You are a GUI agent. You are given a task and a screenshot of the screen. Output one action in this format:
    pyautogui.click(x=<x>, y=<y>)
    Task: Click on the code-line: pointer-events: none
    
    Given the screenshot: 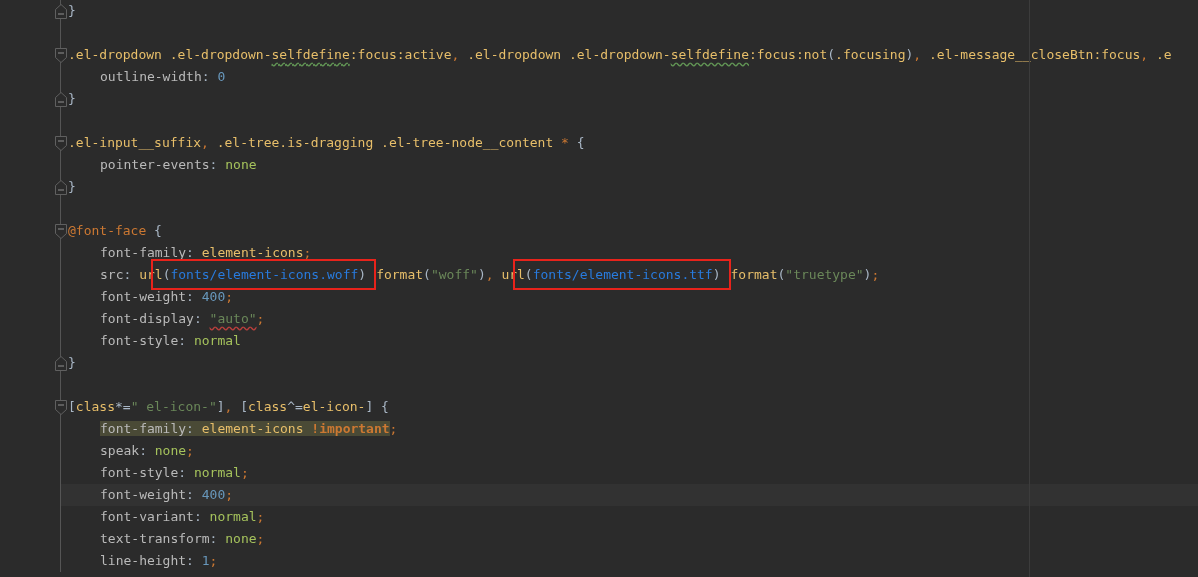 What is the action you would take?
    pyautogui.click(x=178, y=165)
    